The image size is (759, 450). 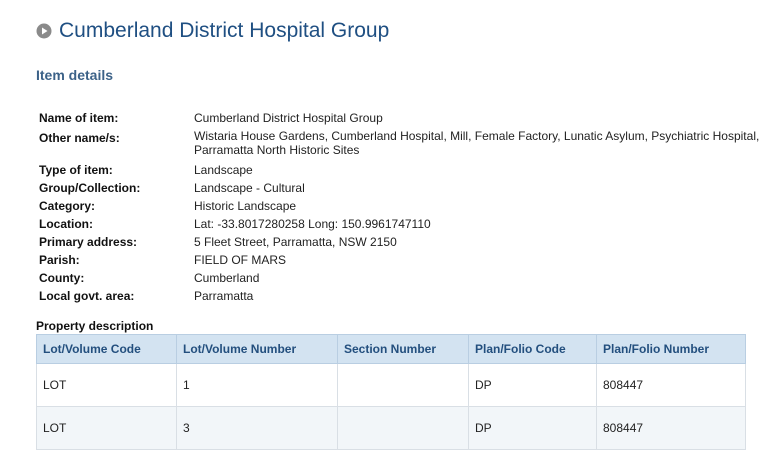 I want to click on column-header: Section Number, so click(x=403, y=349).